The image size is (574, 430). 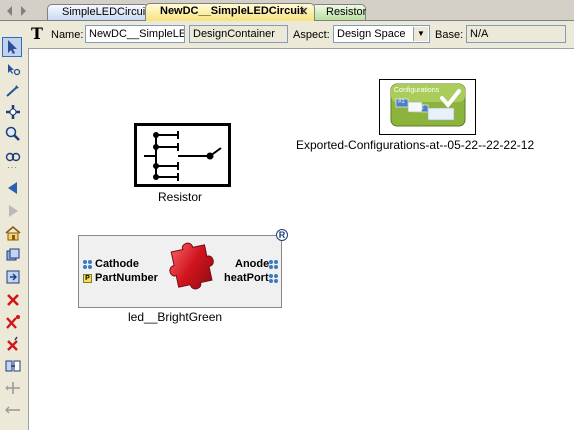 I want to click on aspect-selected-value: Design Space, so click(x=371, y=34).